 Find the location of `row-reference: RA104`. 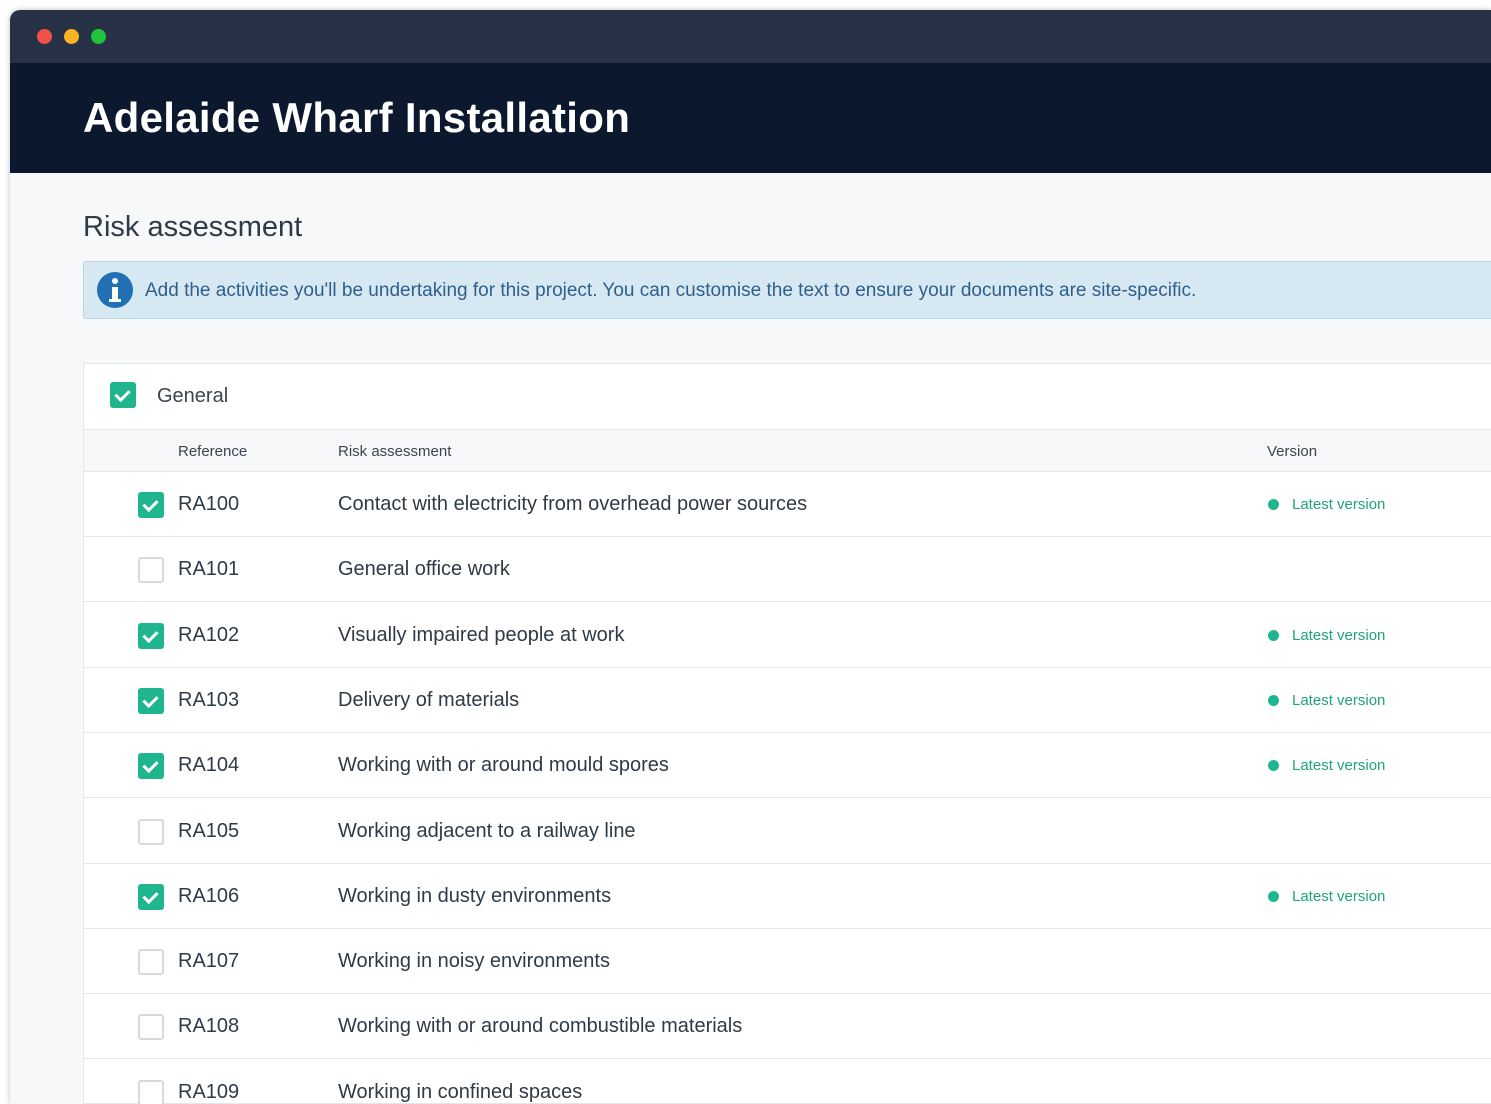

row-reference: RA104 is located at coordinates (209, 765).